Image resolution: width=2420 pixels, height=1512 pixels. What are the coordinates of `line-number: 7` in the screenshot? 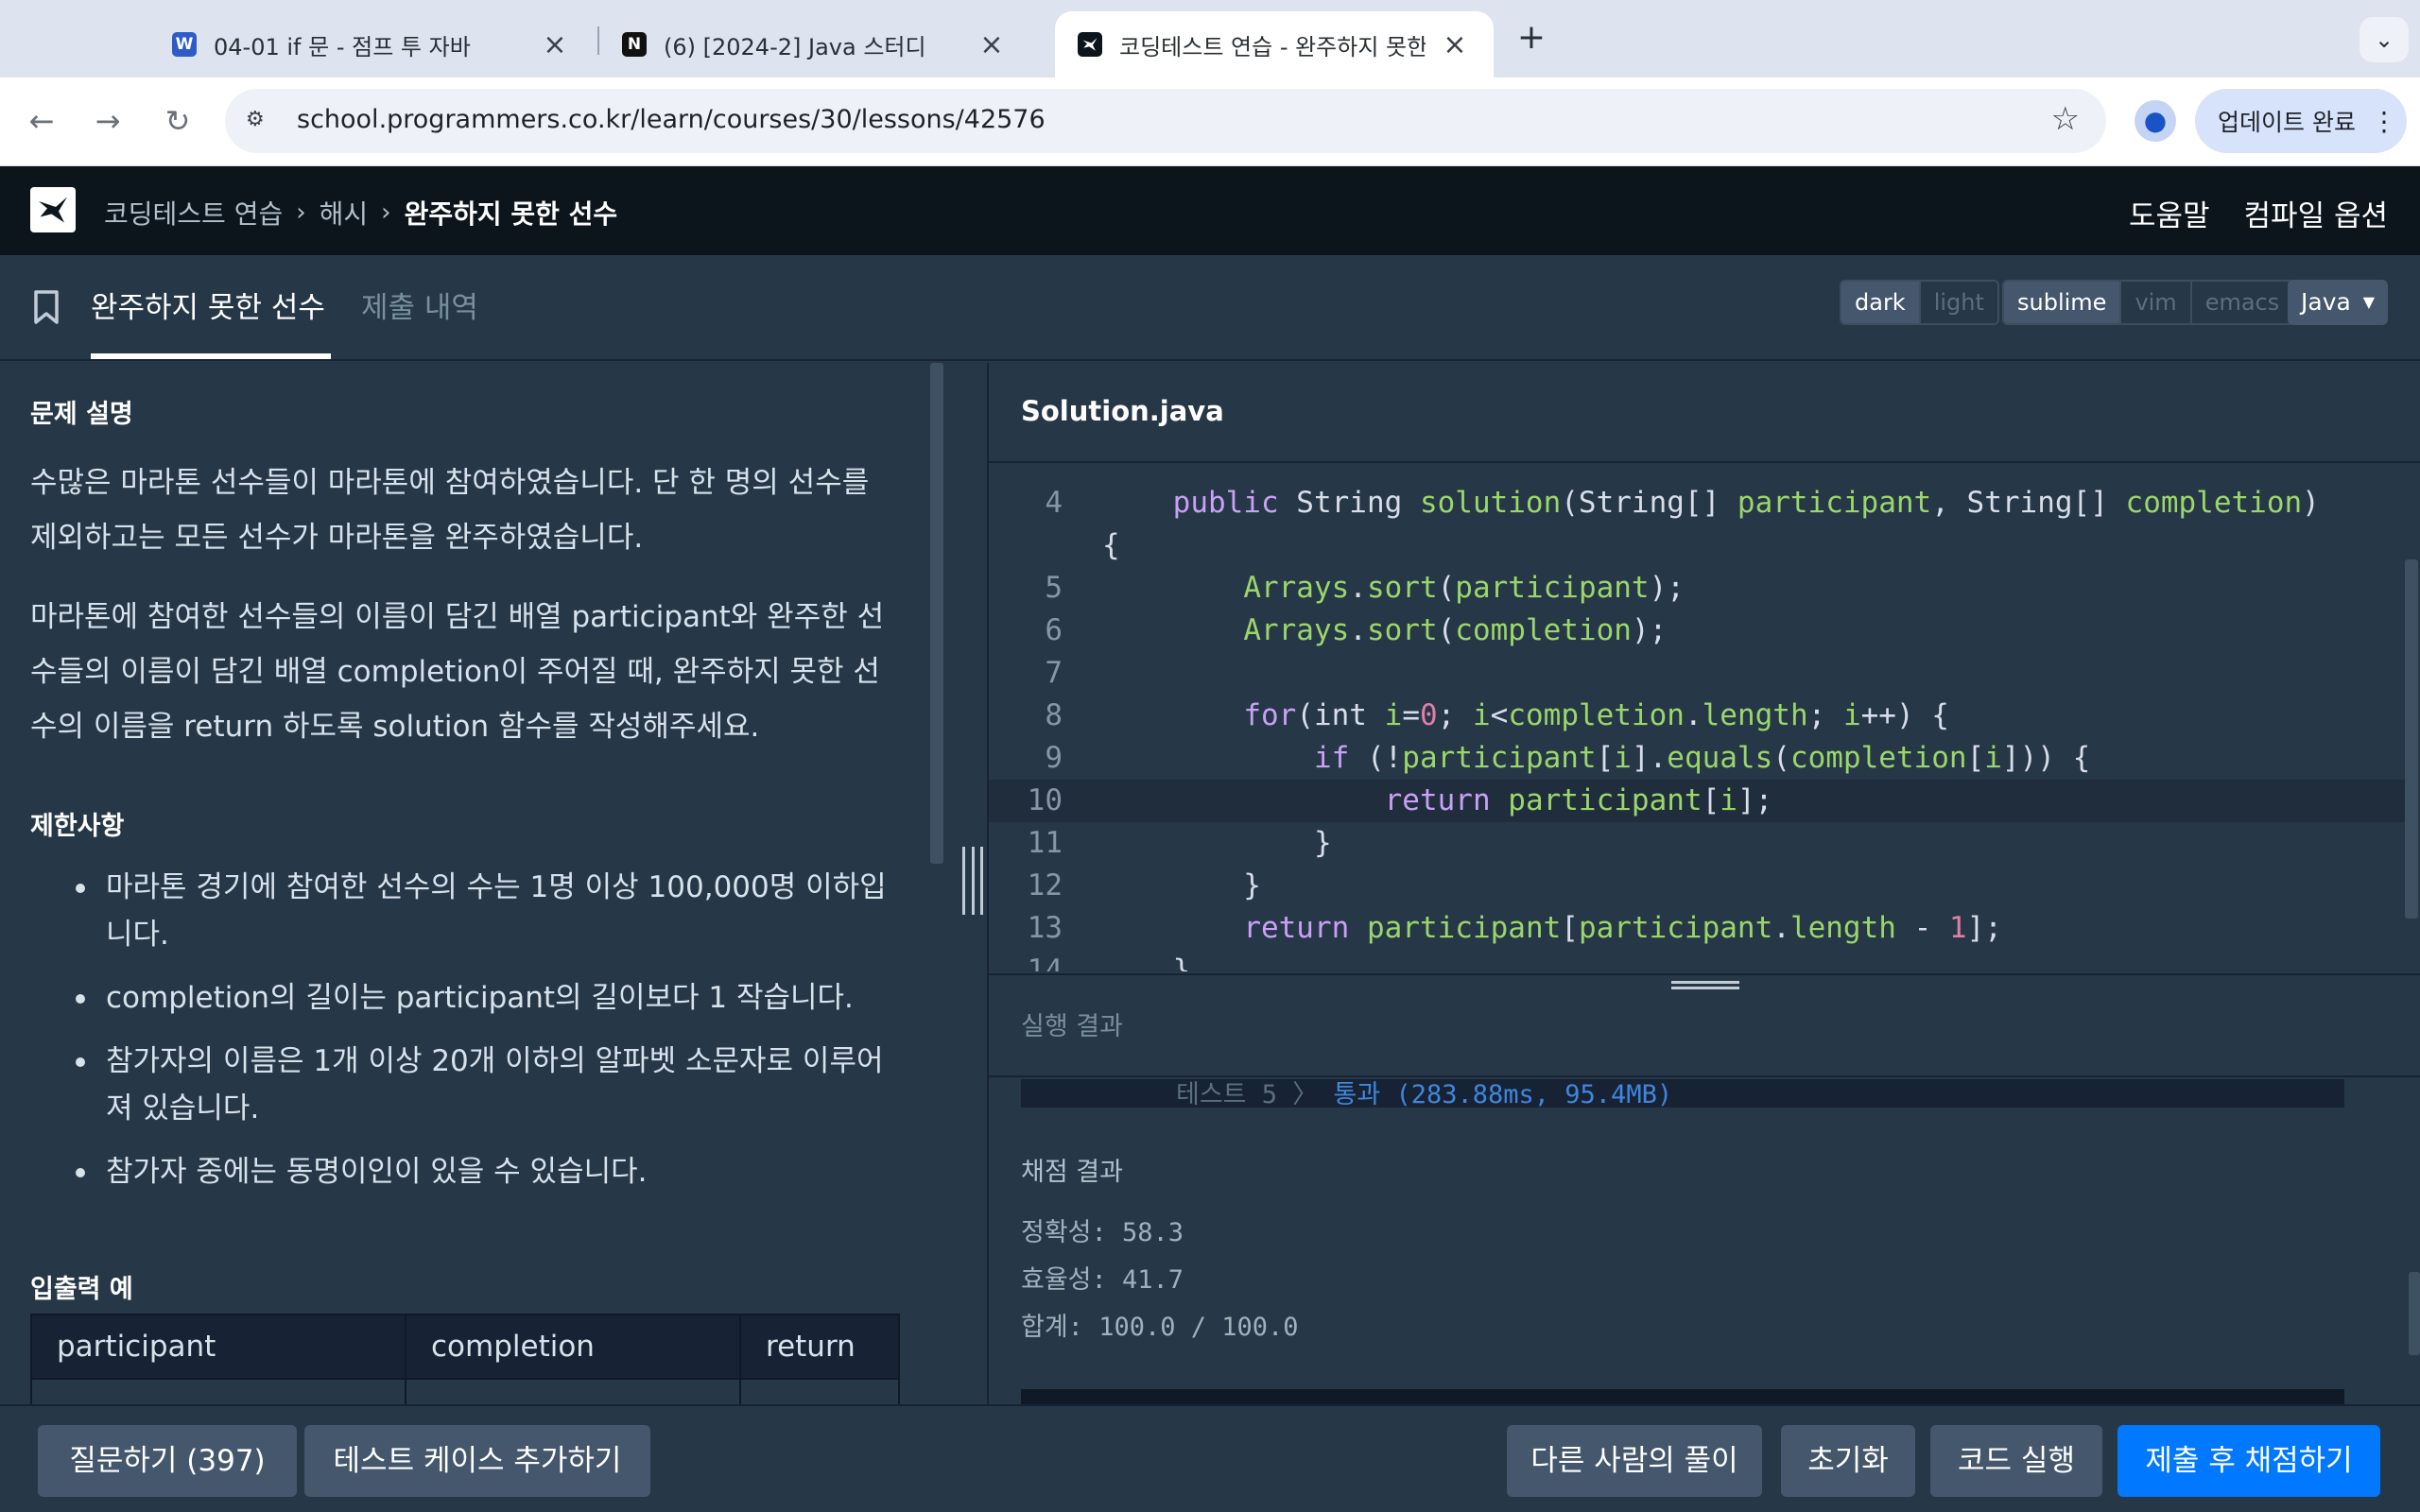 It's located at (1054, 673).